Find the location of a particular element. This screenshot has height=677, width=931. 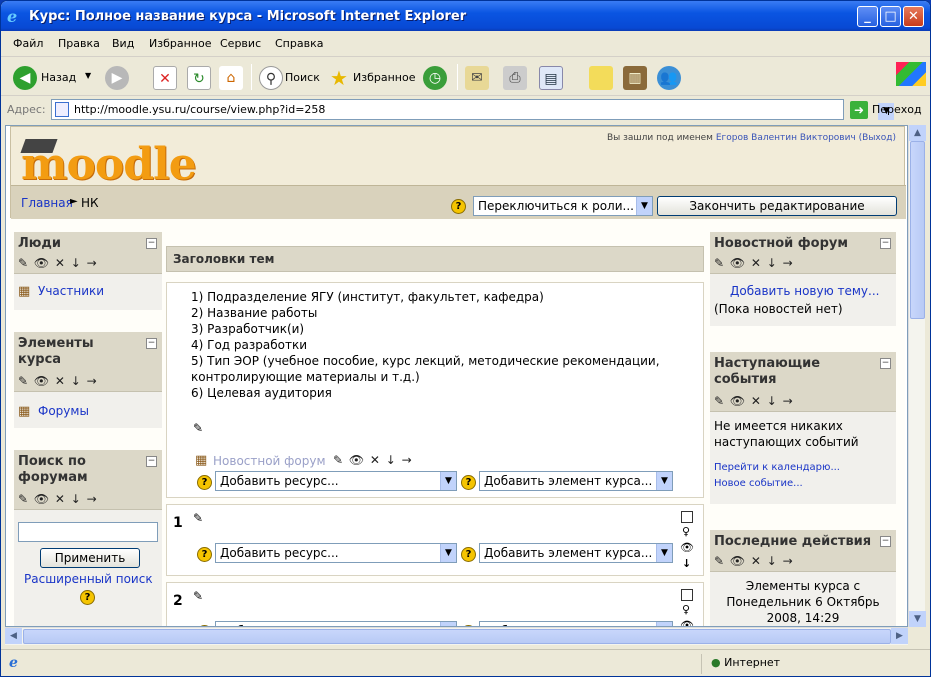

history-icon: ◷ is located at coordinates (435, 78).